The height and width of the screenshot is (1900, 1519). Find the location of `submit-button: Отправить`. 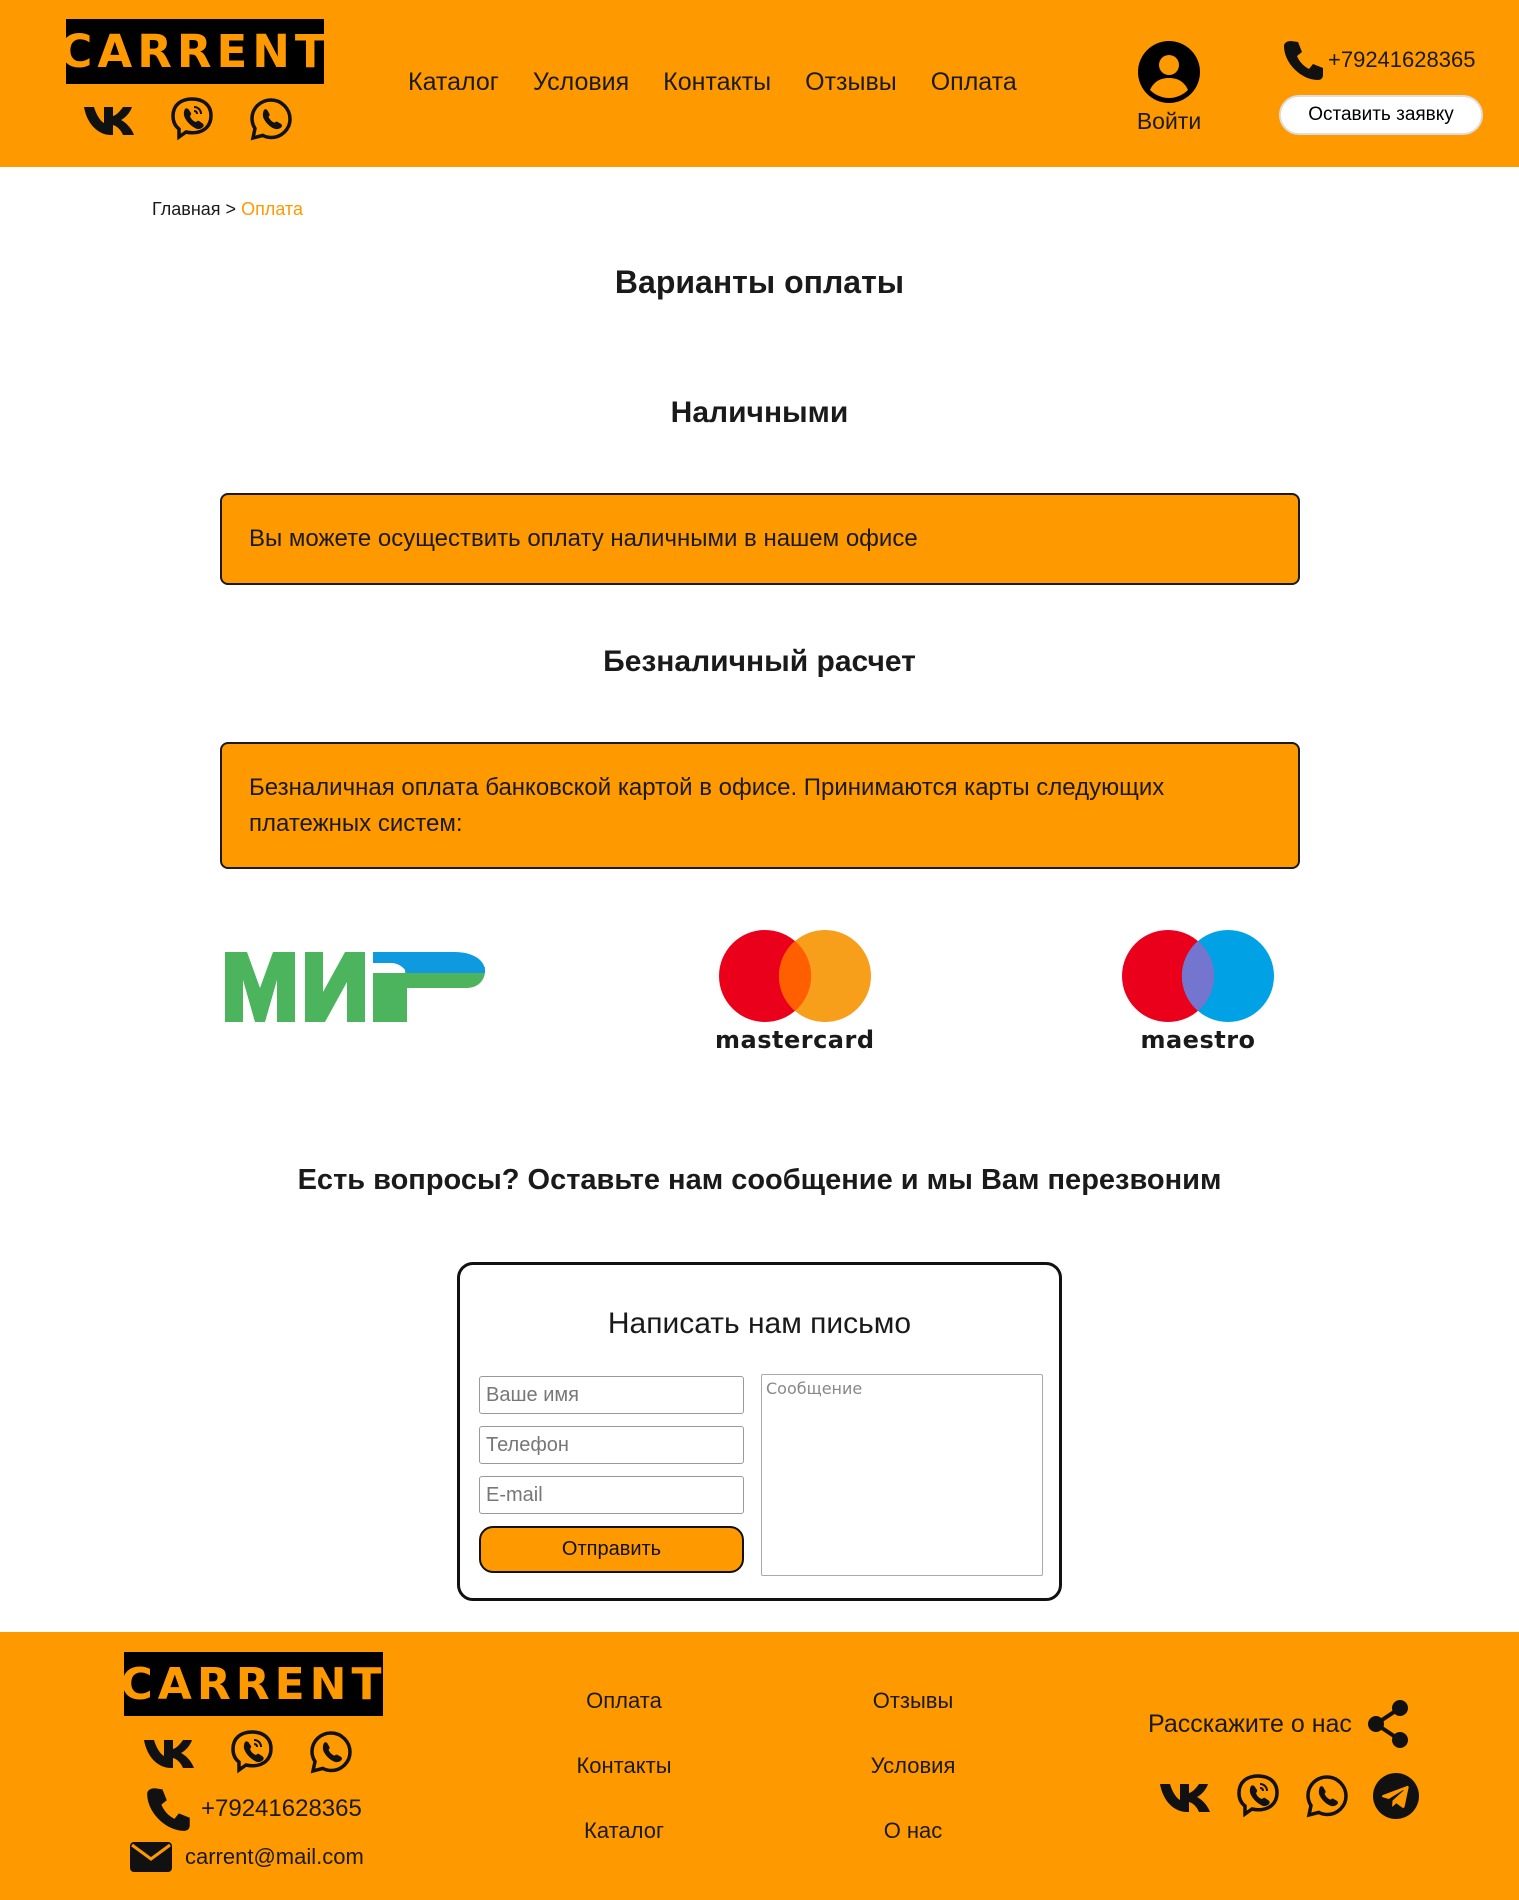

submit-button: Отправить is located at coordinates (611, 1549).